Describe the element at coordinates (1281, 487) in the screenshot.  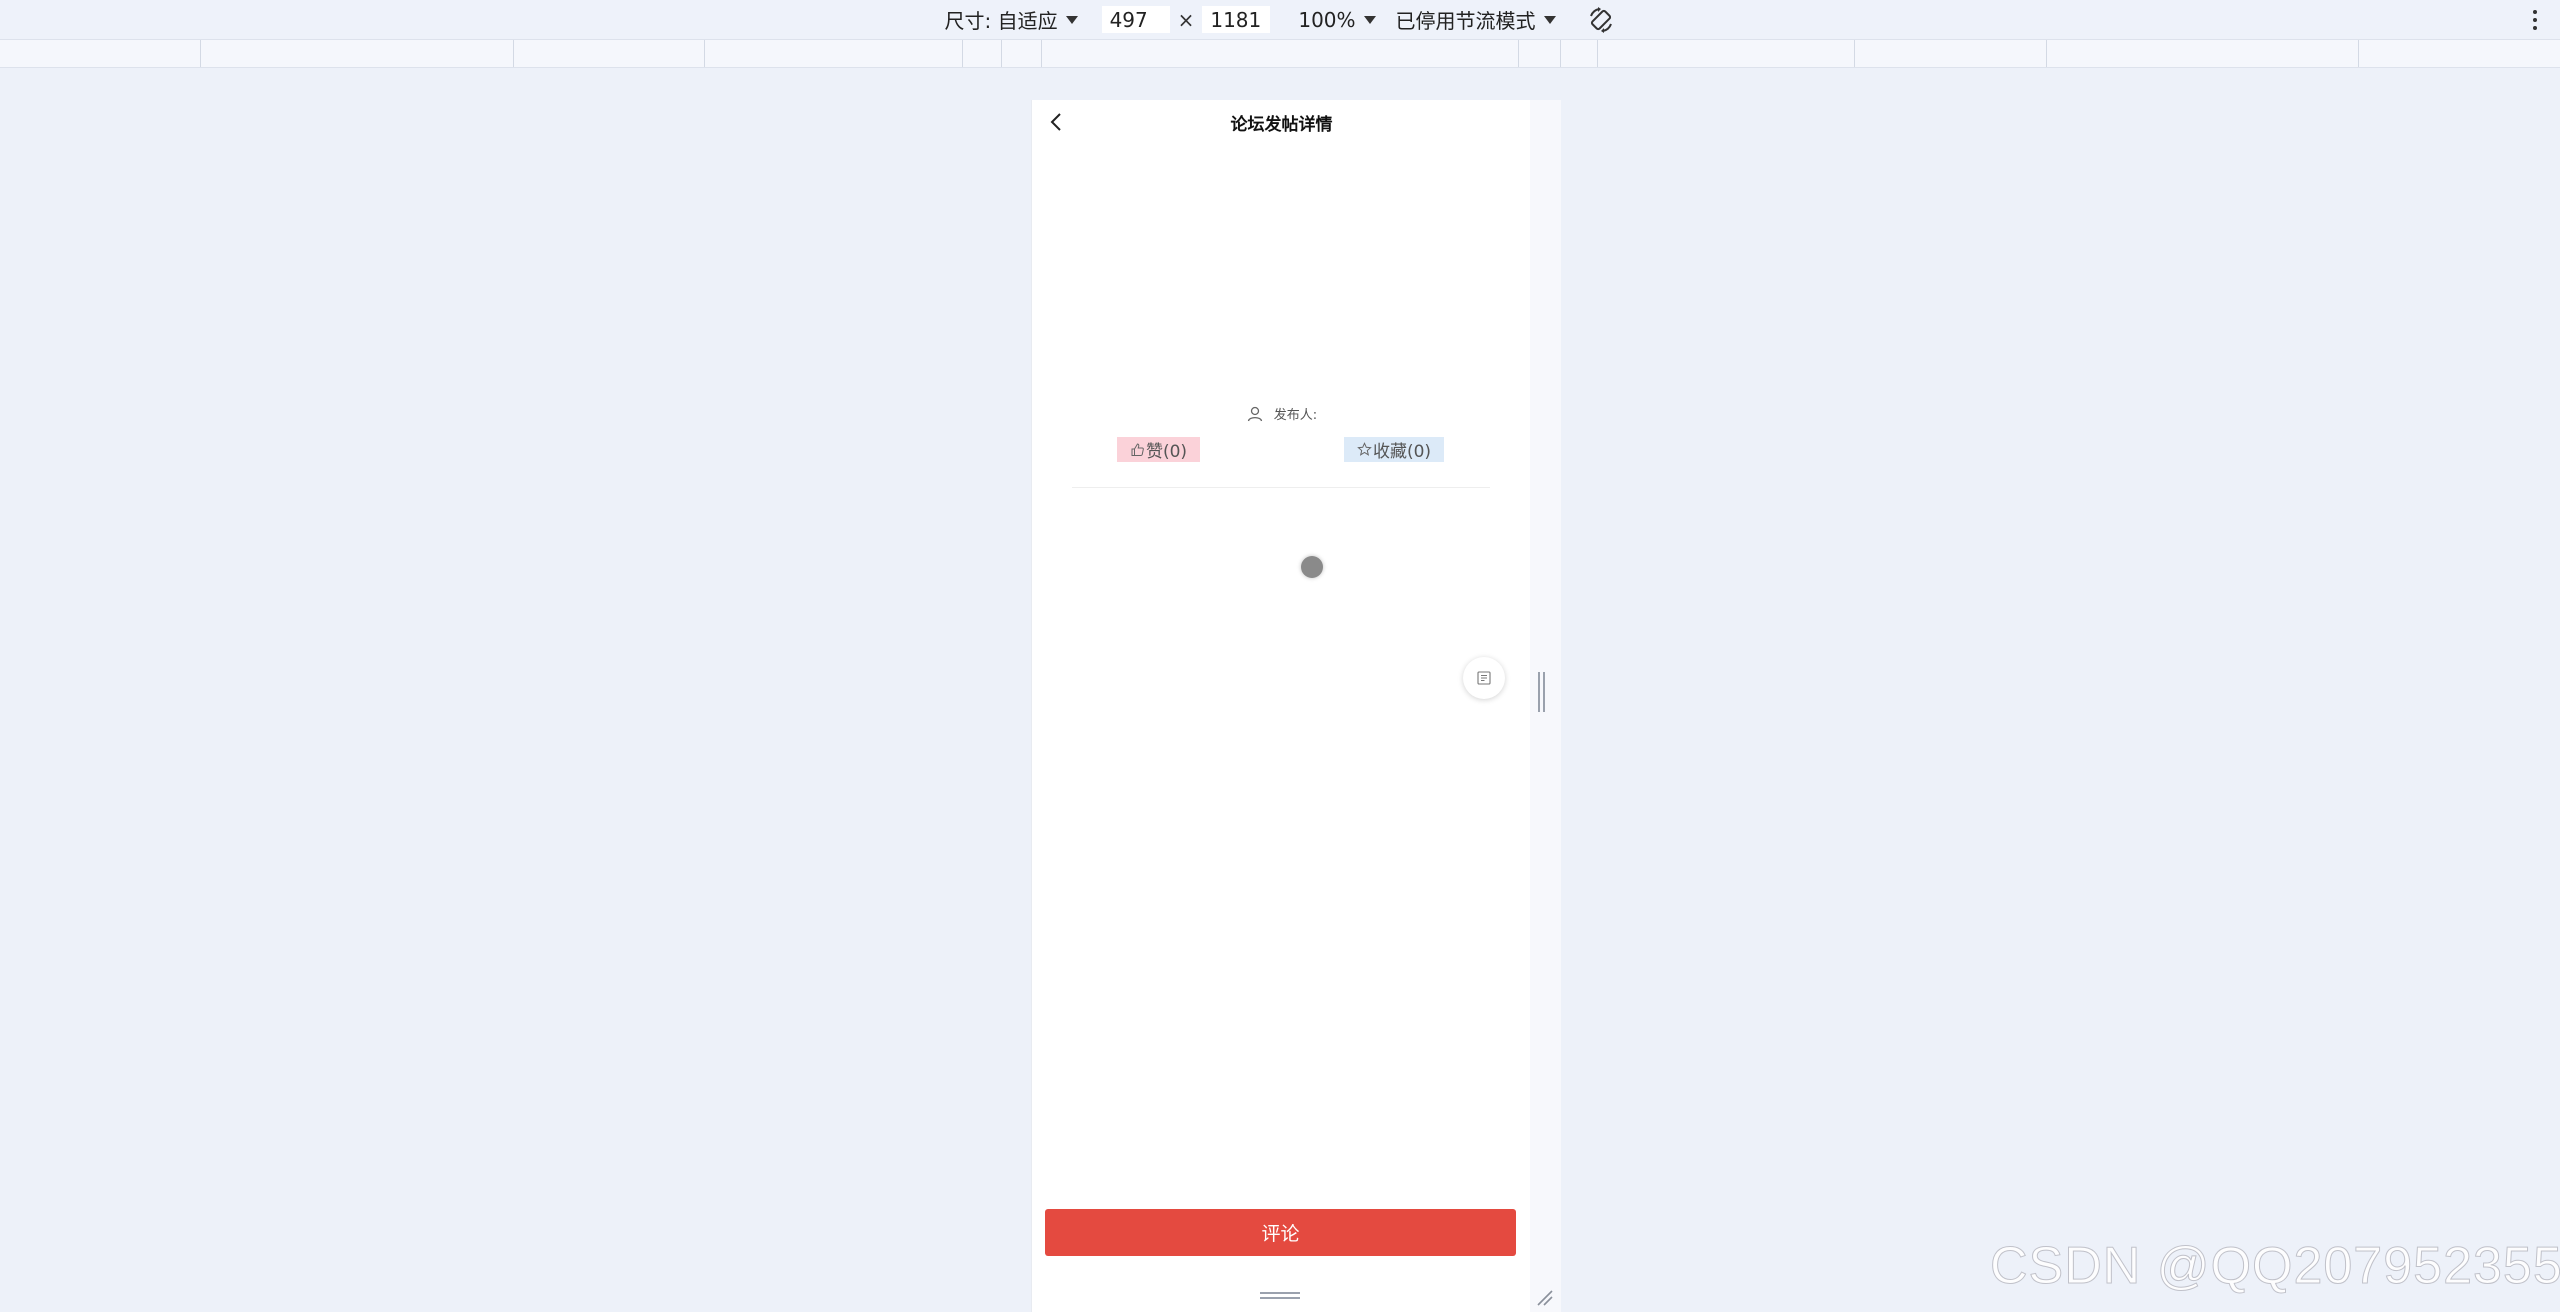
I see `divider` at that location.